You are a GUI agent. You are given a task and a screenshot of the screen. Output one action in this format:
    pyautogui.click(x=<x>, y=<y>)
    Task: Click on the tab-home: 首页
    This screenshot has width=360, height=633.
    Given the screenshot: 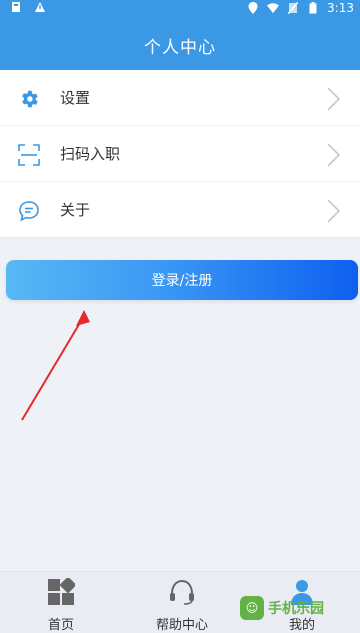 What is the action you would take?
    pyautogui.click(x=61, y=604)
    